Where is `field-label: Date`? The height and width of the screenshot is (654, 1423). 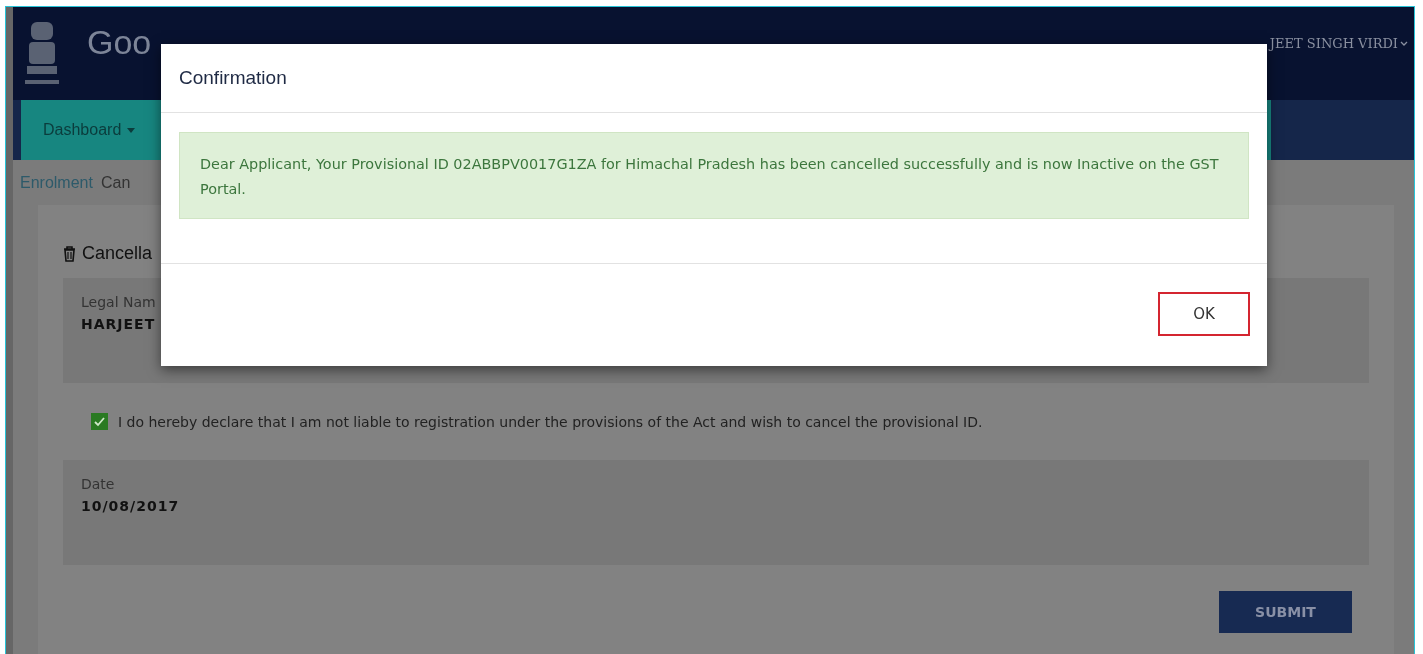
field-label: Date is located at coordinates (98, 484).